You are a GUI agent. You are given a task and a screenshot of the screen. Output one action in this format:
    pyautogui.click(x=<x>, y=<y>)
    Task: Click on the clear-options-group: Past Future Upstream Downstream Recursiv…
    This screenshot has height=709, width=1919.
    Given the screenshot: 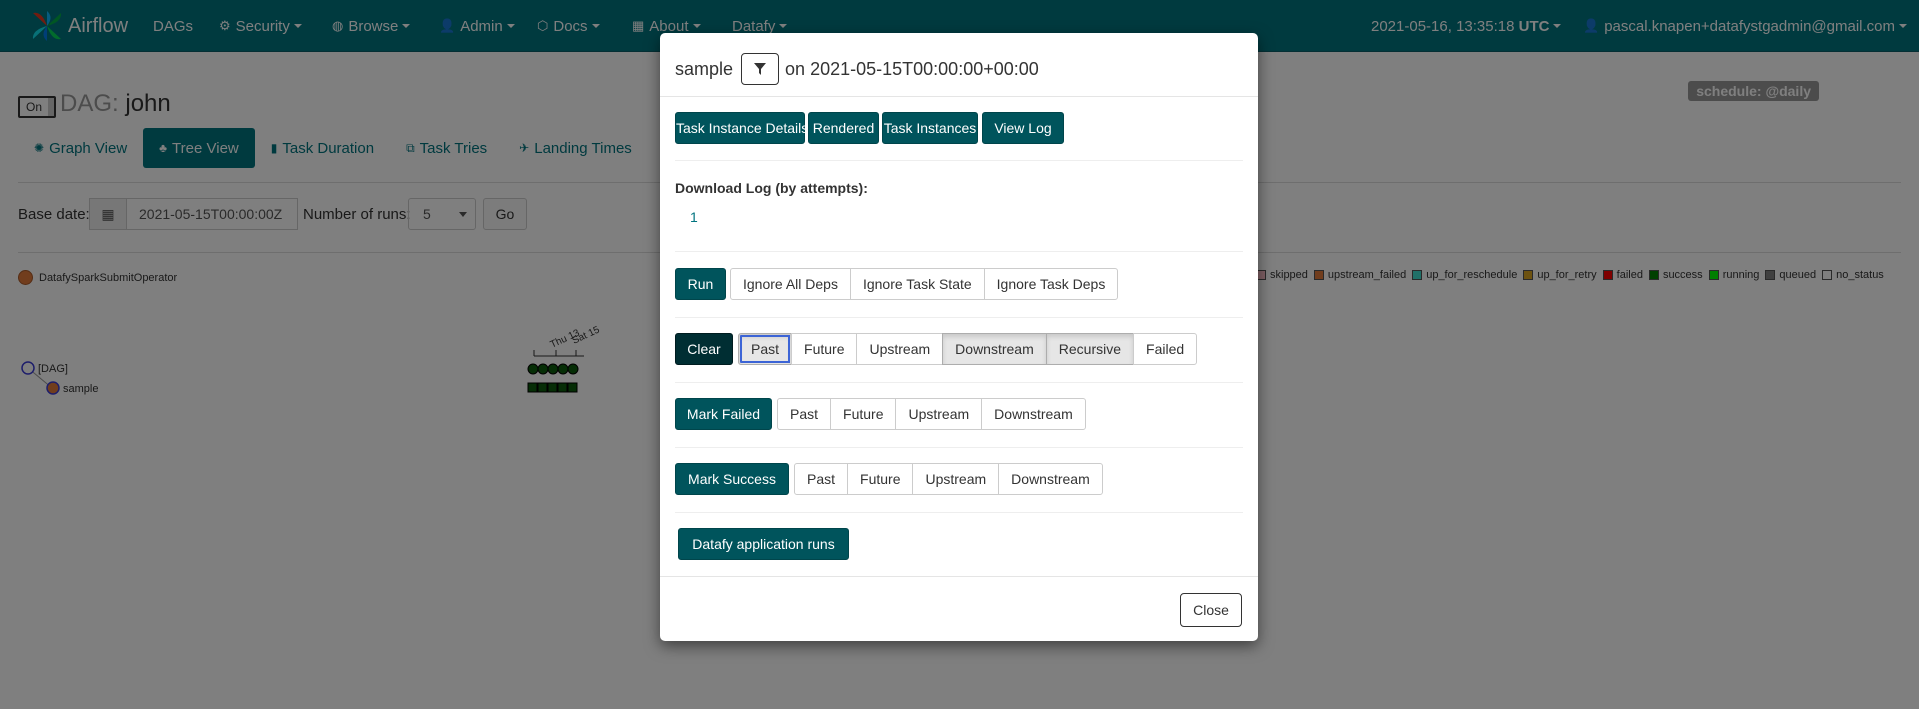 What is the action you would take?
    pyautogui.click(x=968, y=349)
    